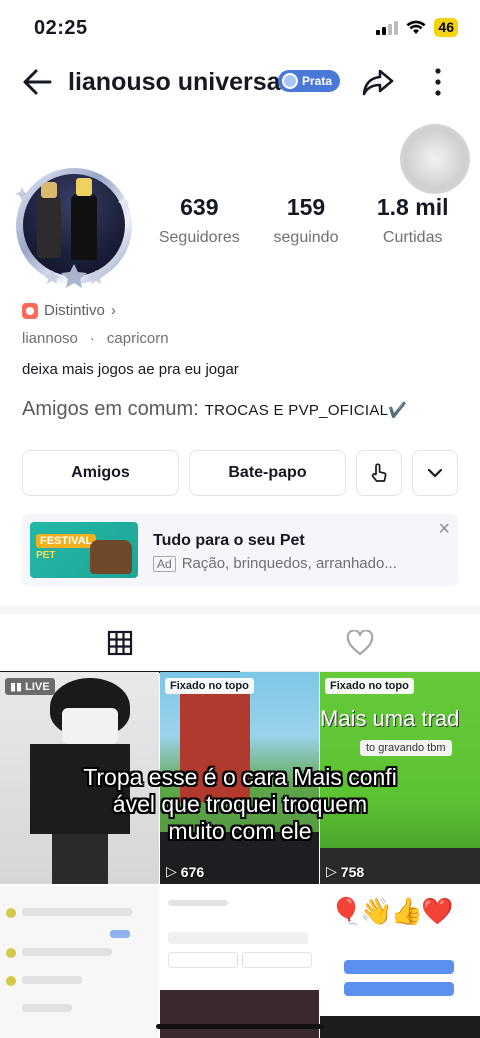 Image resolution: width=480 pixels, height=1038 pixels. Describe the element at coordinates (199, 237) in the screenshot. I see `stat-label: Seguidores` at that location.